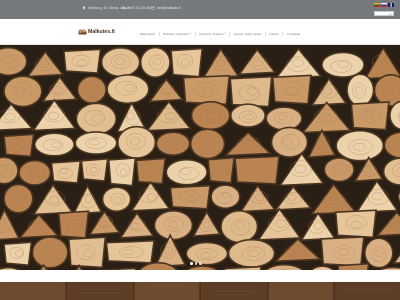 The image size is (400, 300). I want to click on menu-item: Kontaktai, so click(293, 34).